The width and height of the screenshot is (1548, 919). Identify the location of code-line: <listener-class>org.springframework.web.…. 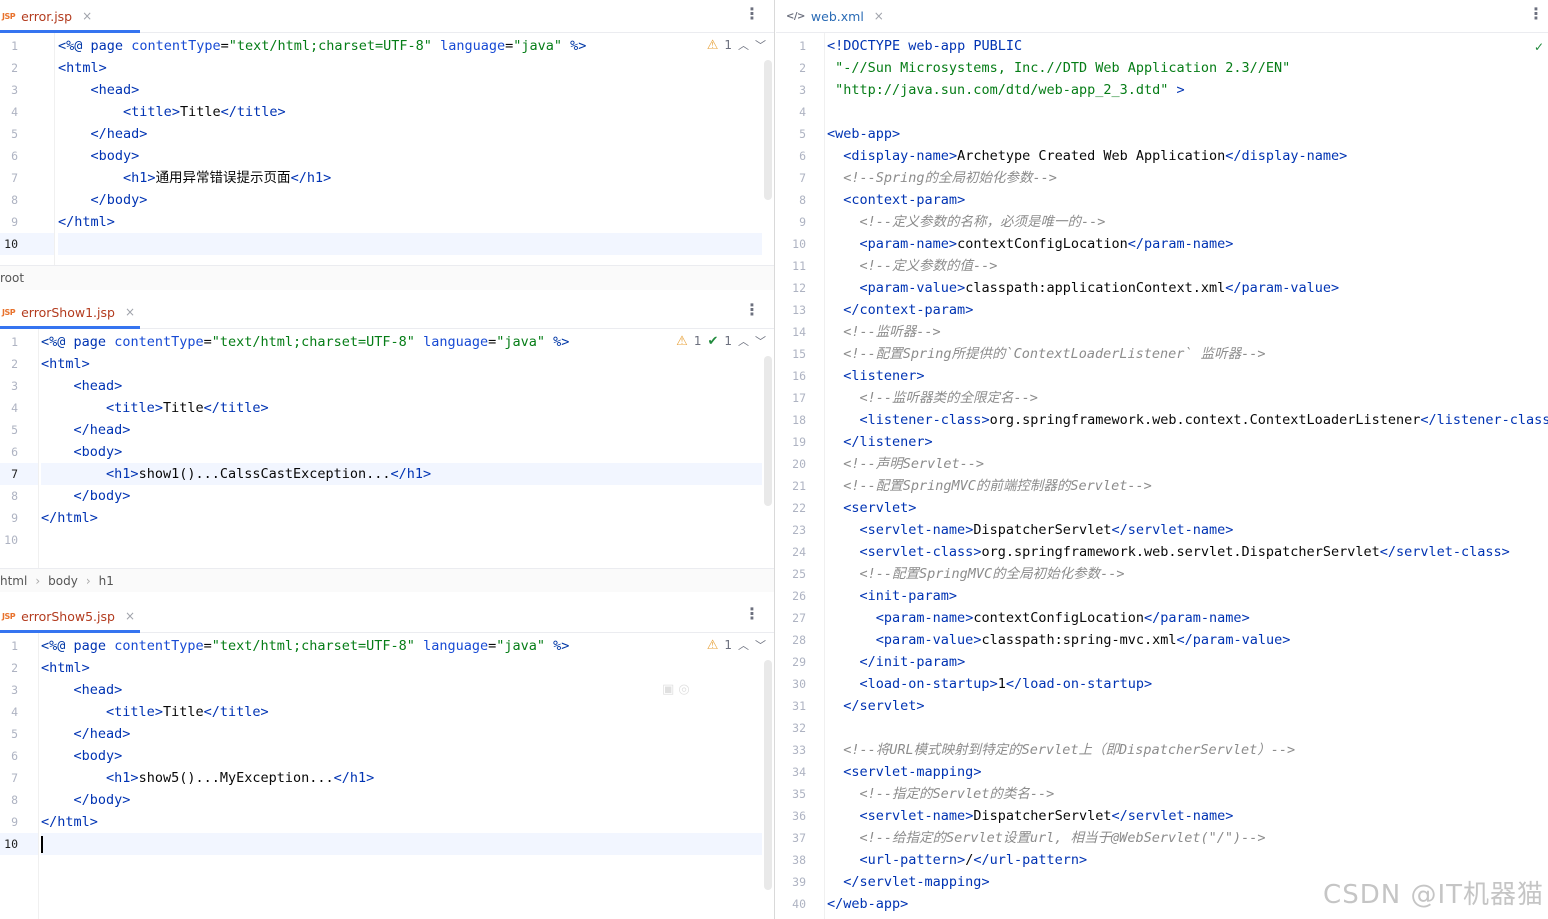
(1187, 420).